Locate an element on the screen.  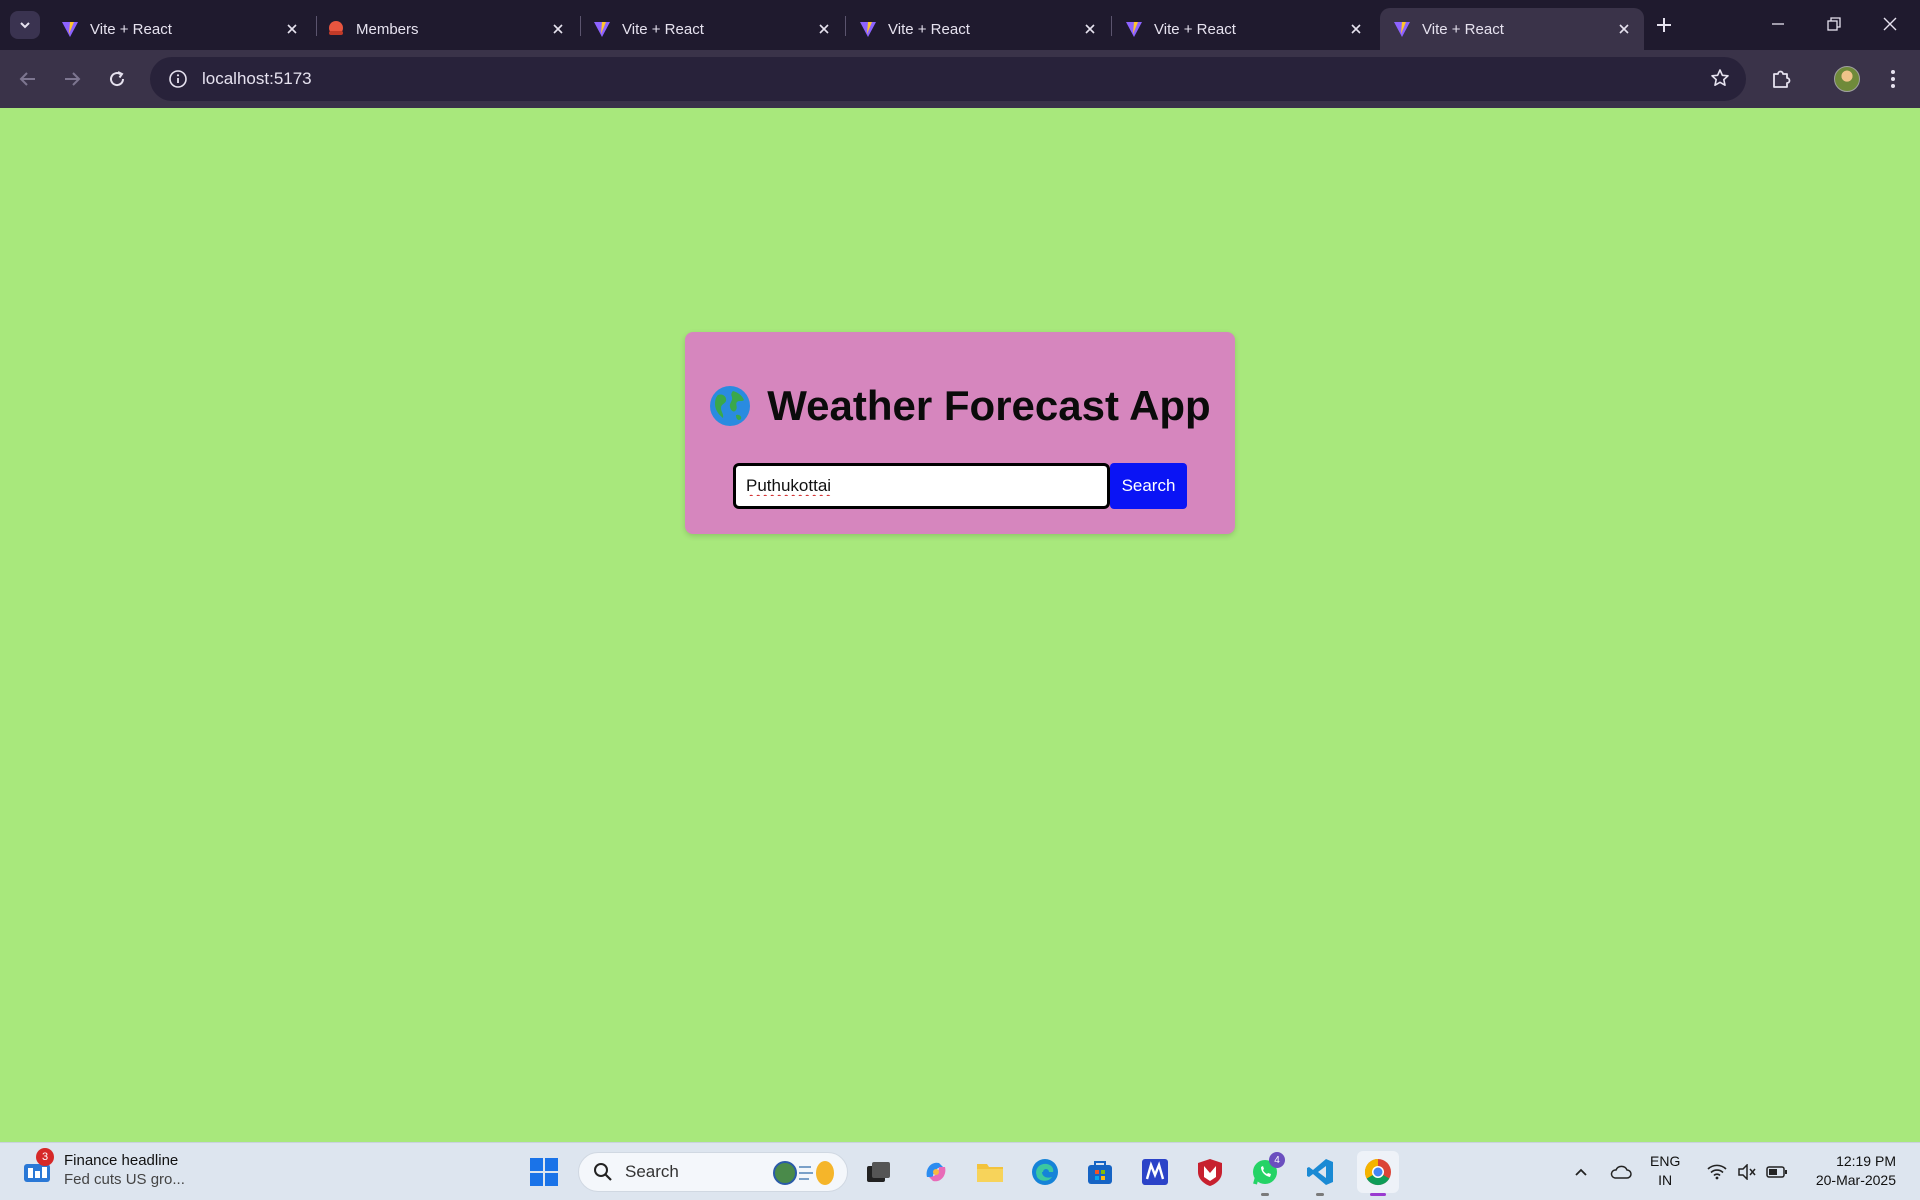
vscode-icon is located at coordinates (1320, 1172).